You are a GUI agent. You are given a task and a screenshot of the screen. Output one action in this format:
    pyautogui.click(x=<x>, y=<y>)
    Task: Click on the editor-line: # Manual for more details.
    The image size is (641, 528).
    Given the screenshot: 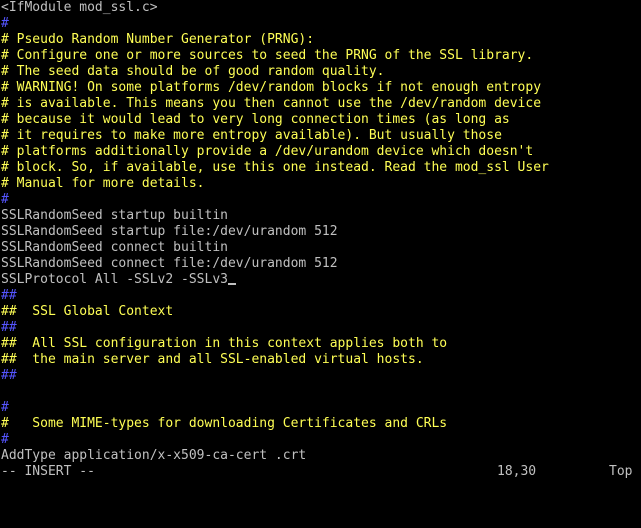 What is the action you would take?
    pyautogui.click(x=320, y=184)
    